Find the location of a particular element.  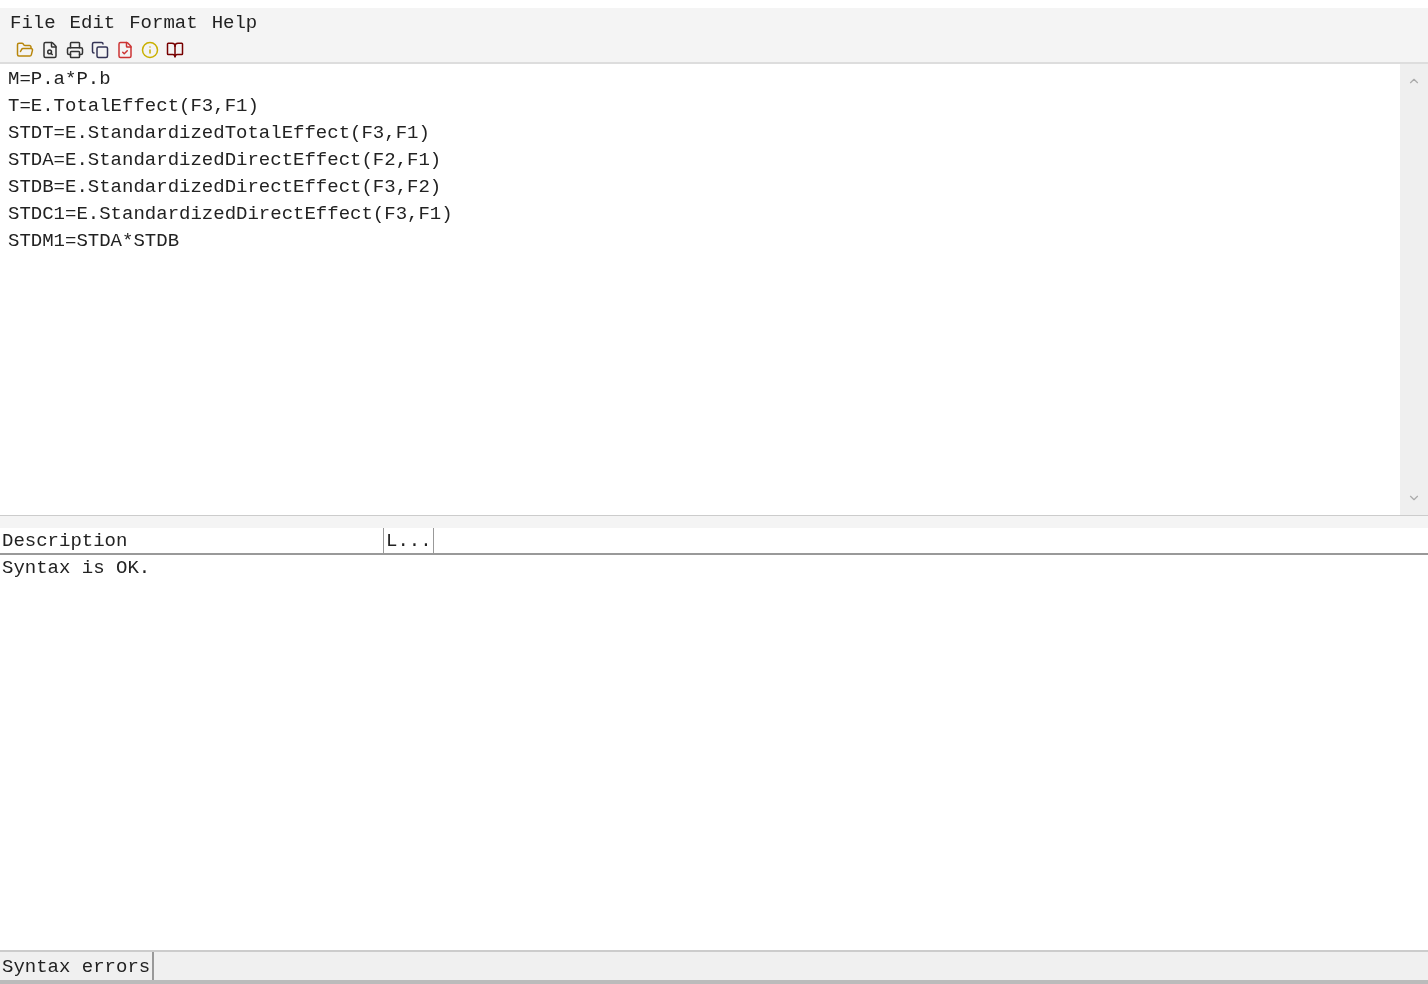

menu-item: Edit is located at coordinates (92, 23).